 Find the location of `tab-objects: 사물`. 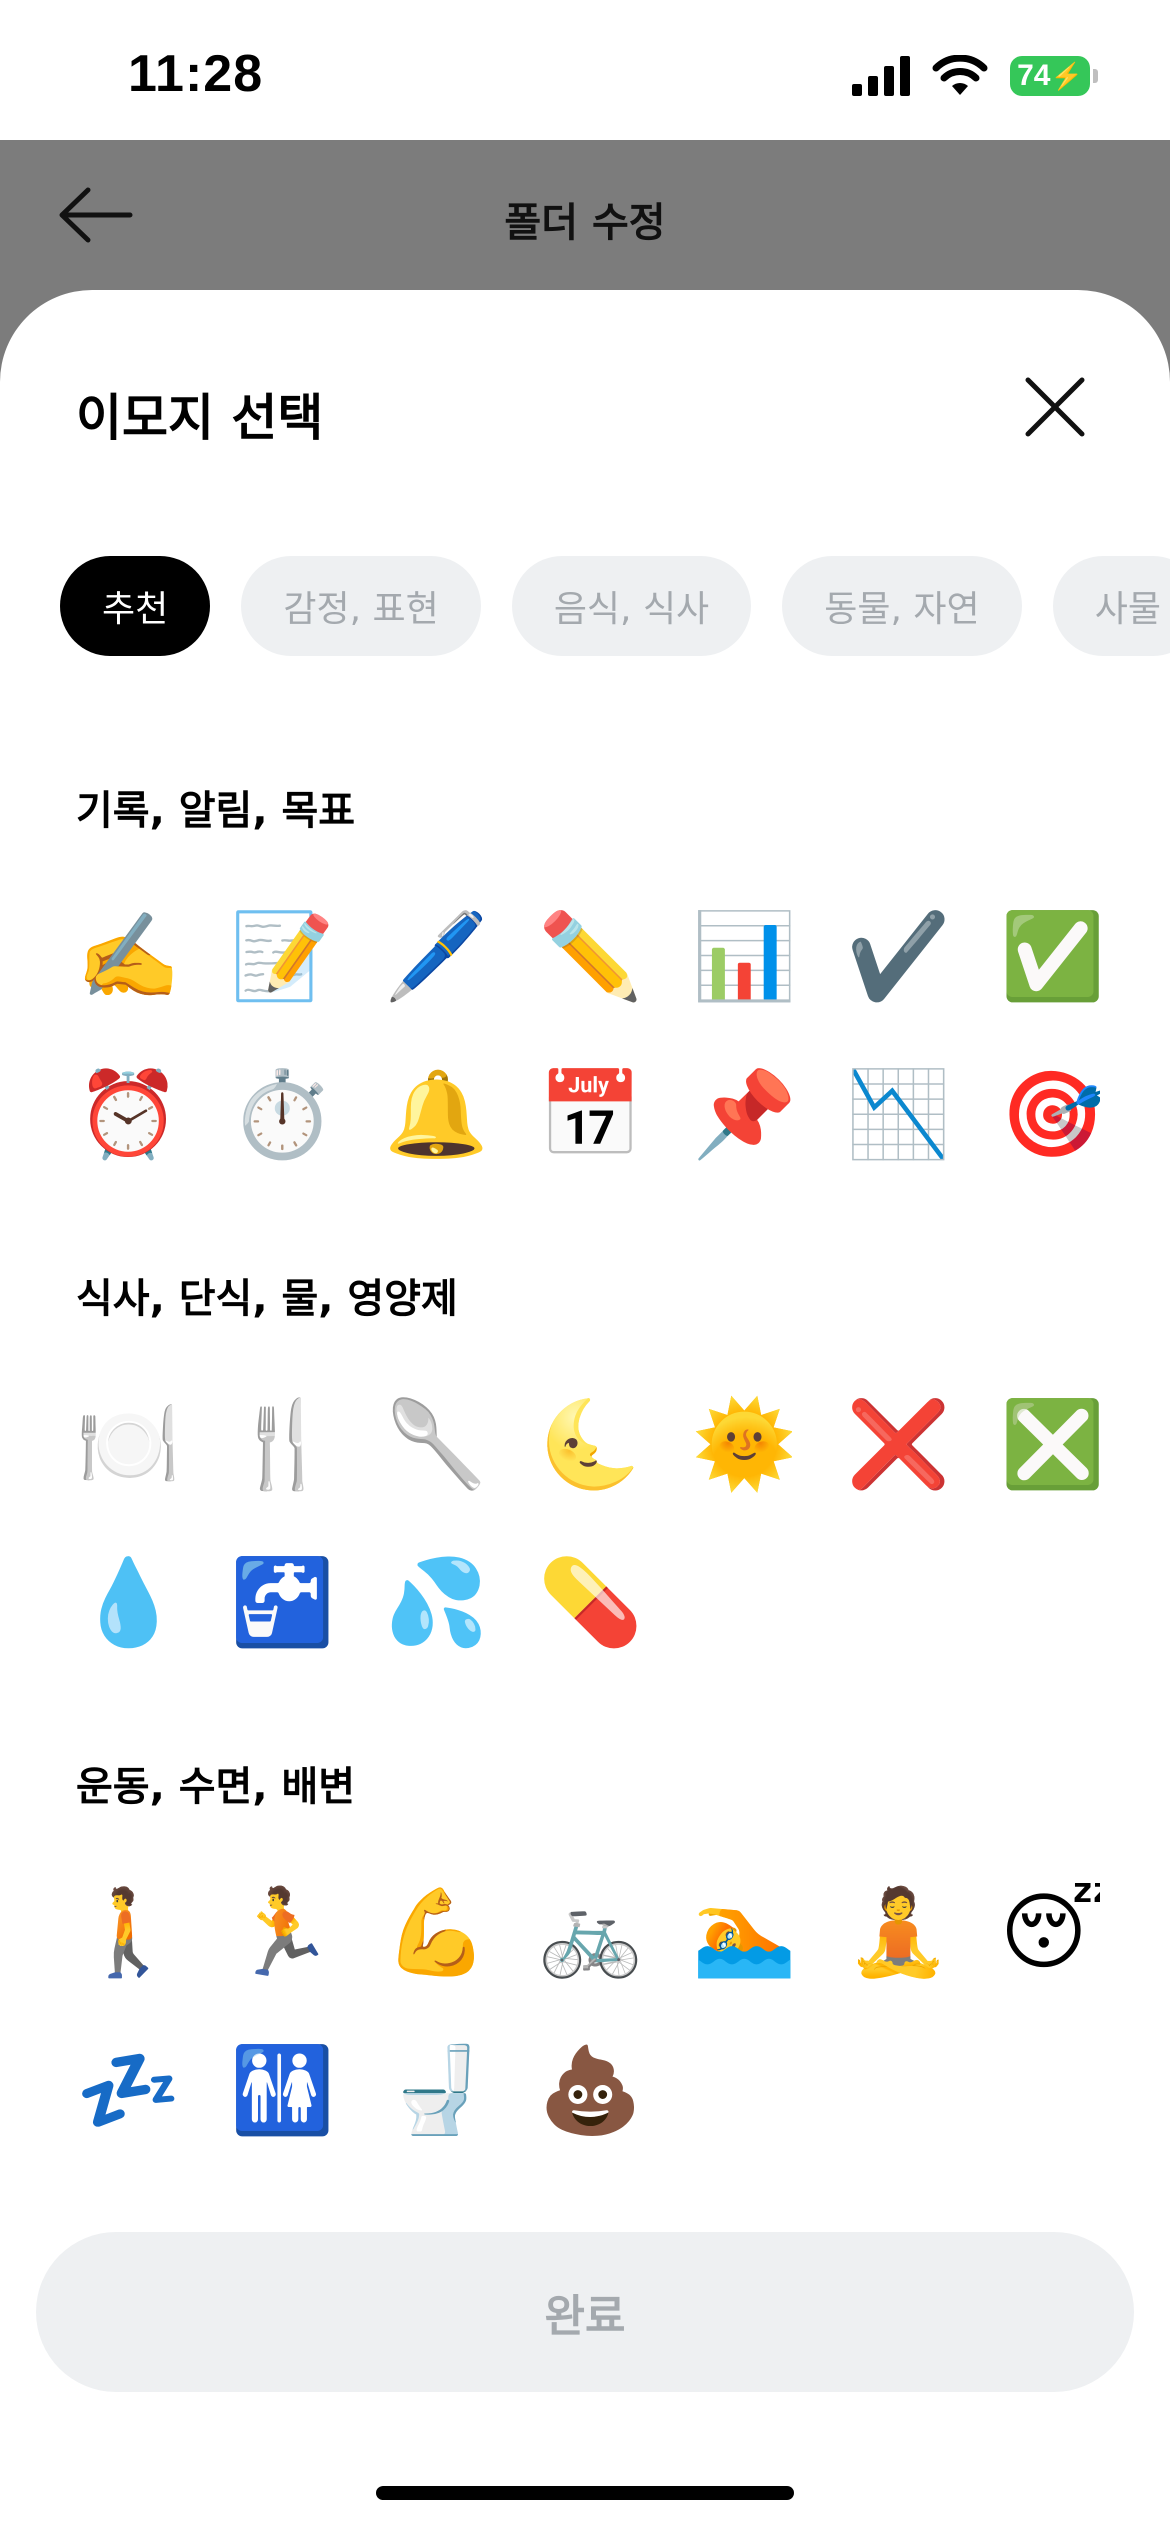

tab-objects: 사물 is located at coordinates (1111, 606).